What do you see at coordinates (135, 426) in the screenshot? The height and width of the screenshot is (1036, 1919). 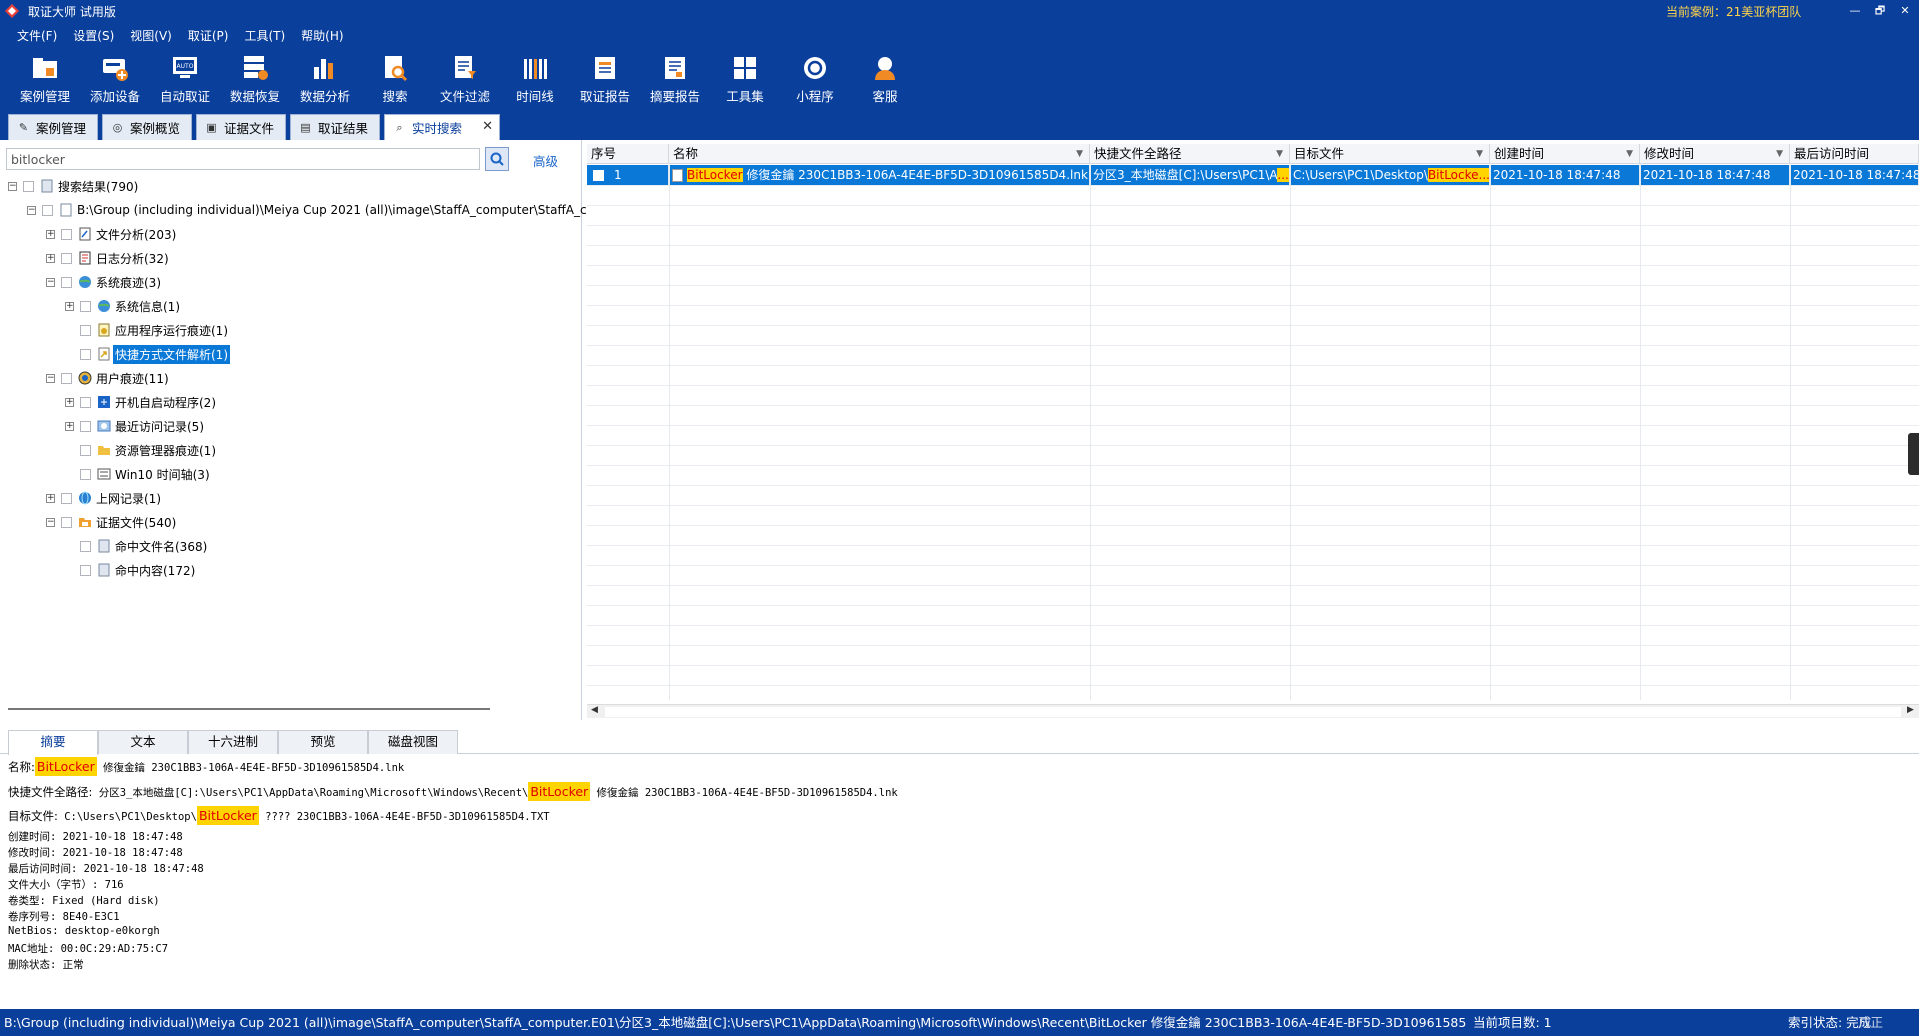 I see `tree-node-recent-access: + 最近访问记录(5)` at bounding box center [135, 426].